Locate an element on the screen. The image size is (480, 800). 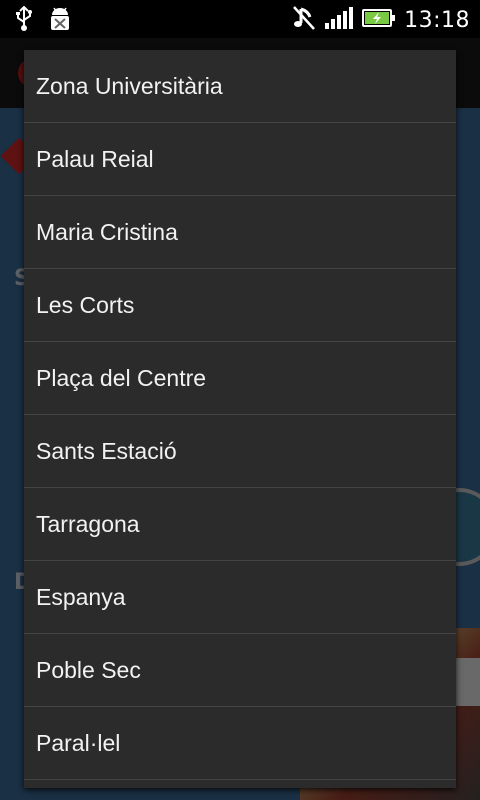
station-label: Palau Reial is located at coordinates (95, 158).